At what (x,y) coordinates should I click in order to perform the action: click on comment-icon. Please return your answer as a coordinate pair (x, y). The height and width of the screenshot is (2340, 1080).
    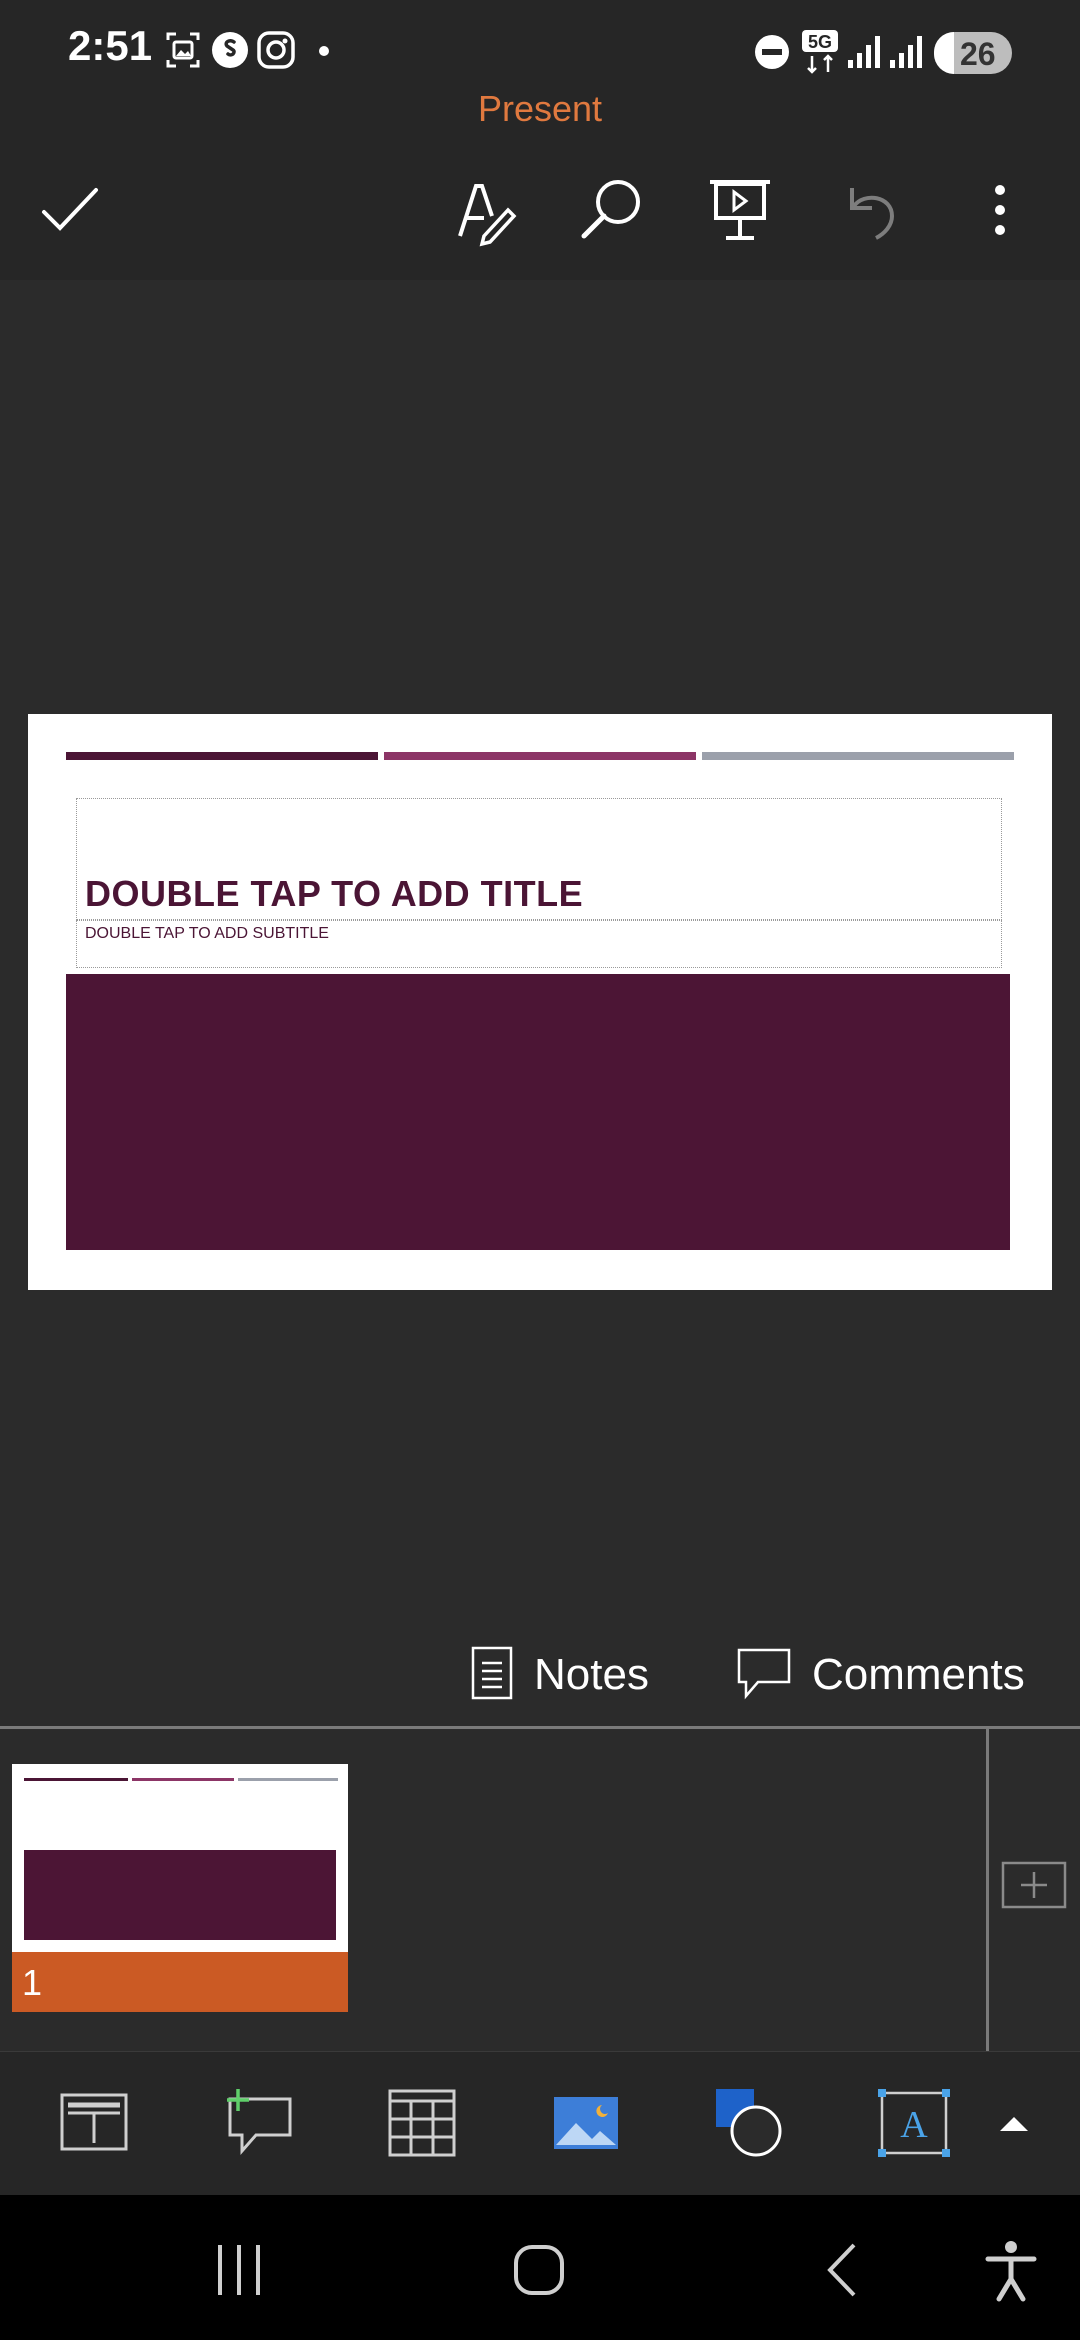
    Looking at the image, I should click on (764, 1675).